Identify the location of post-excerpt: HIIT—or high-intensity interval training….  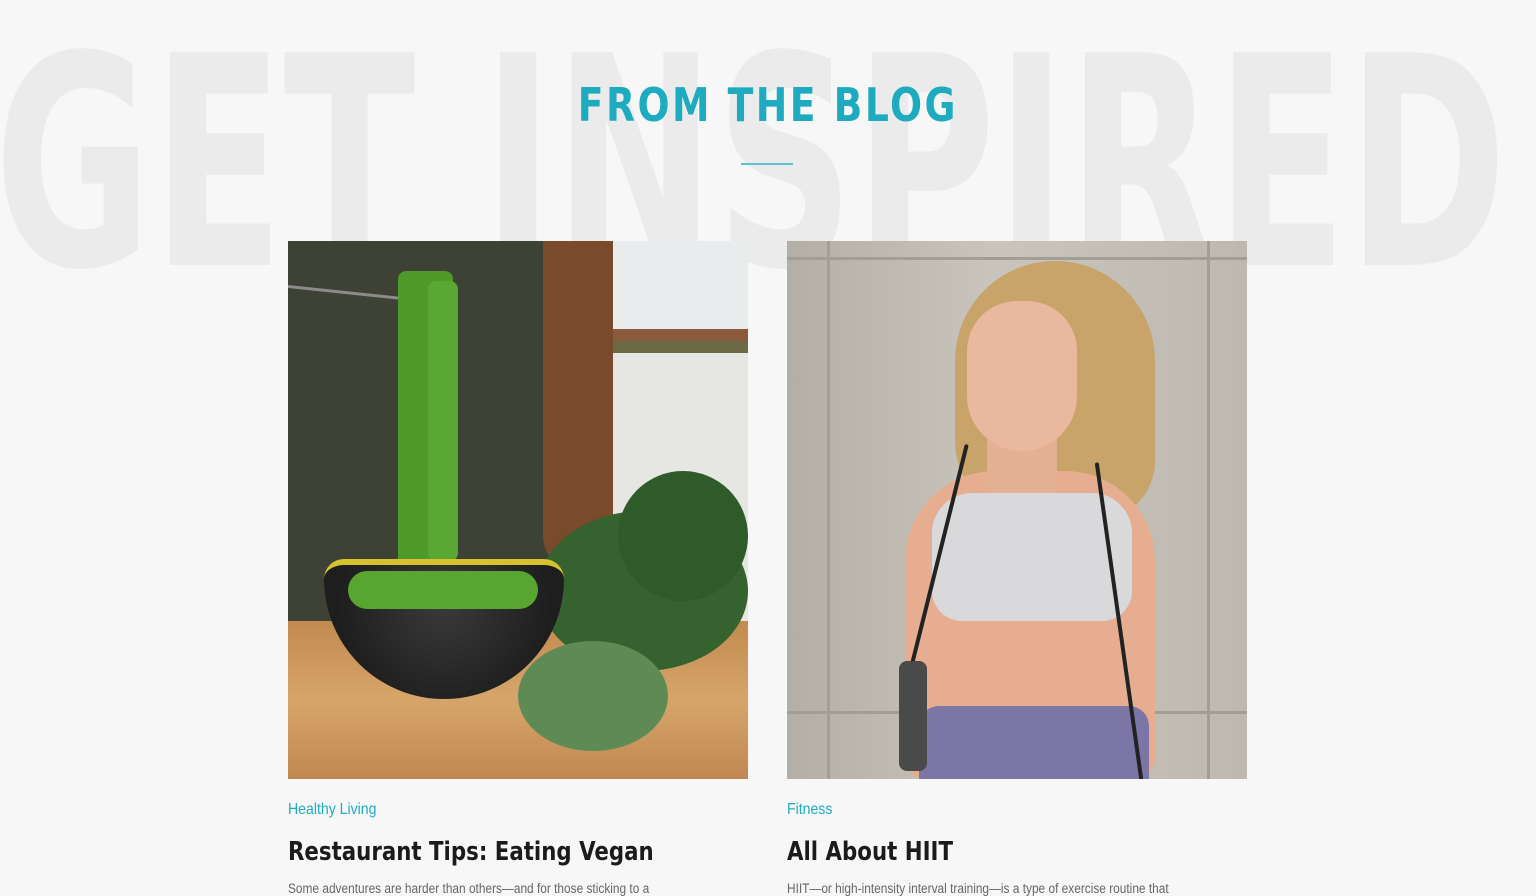
(978, 888).